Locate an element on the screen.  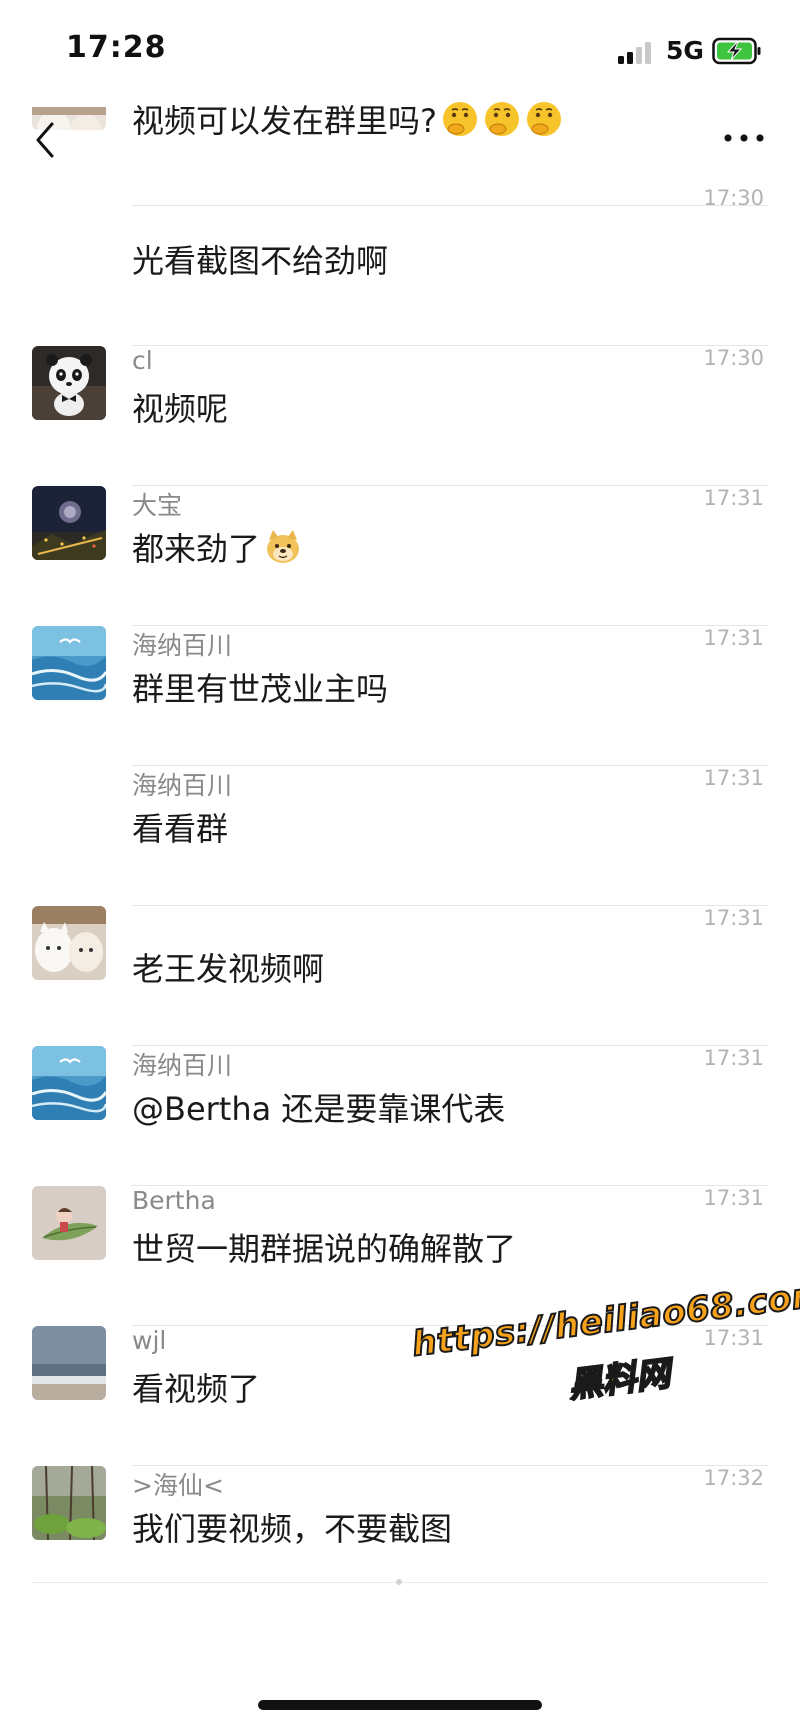
sender-name: >海仙< is located at coordinates (178, 1485).